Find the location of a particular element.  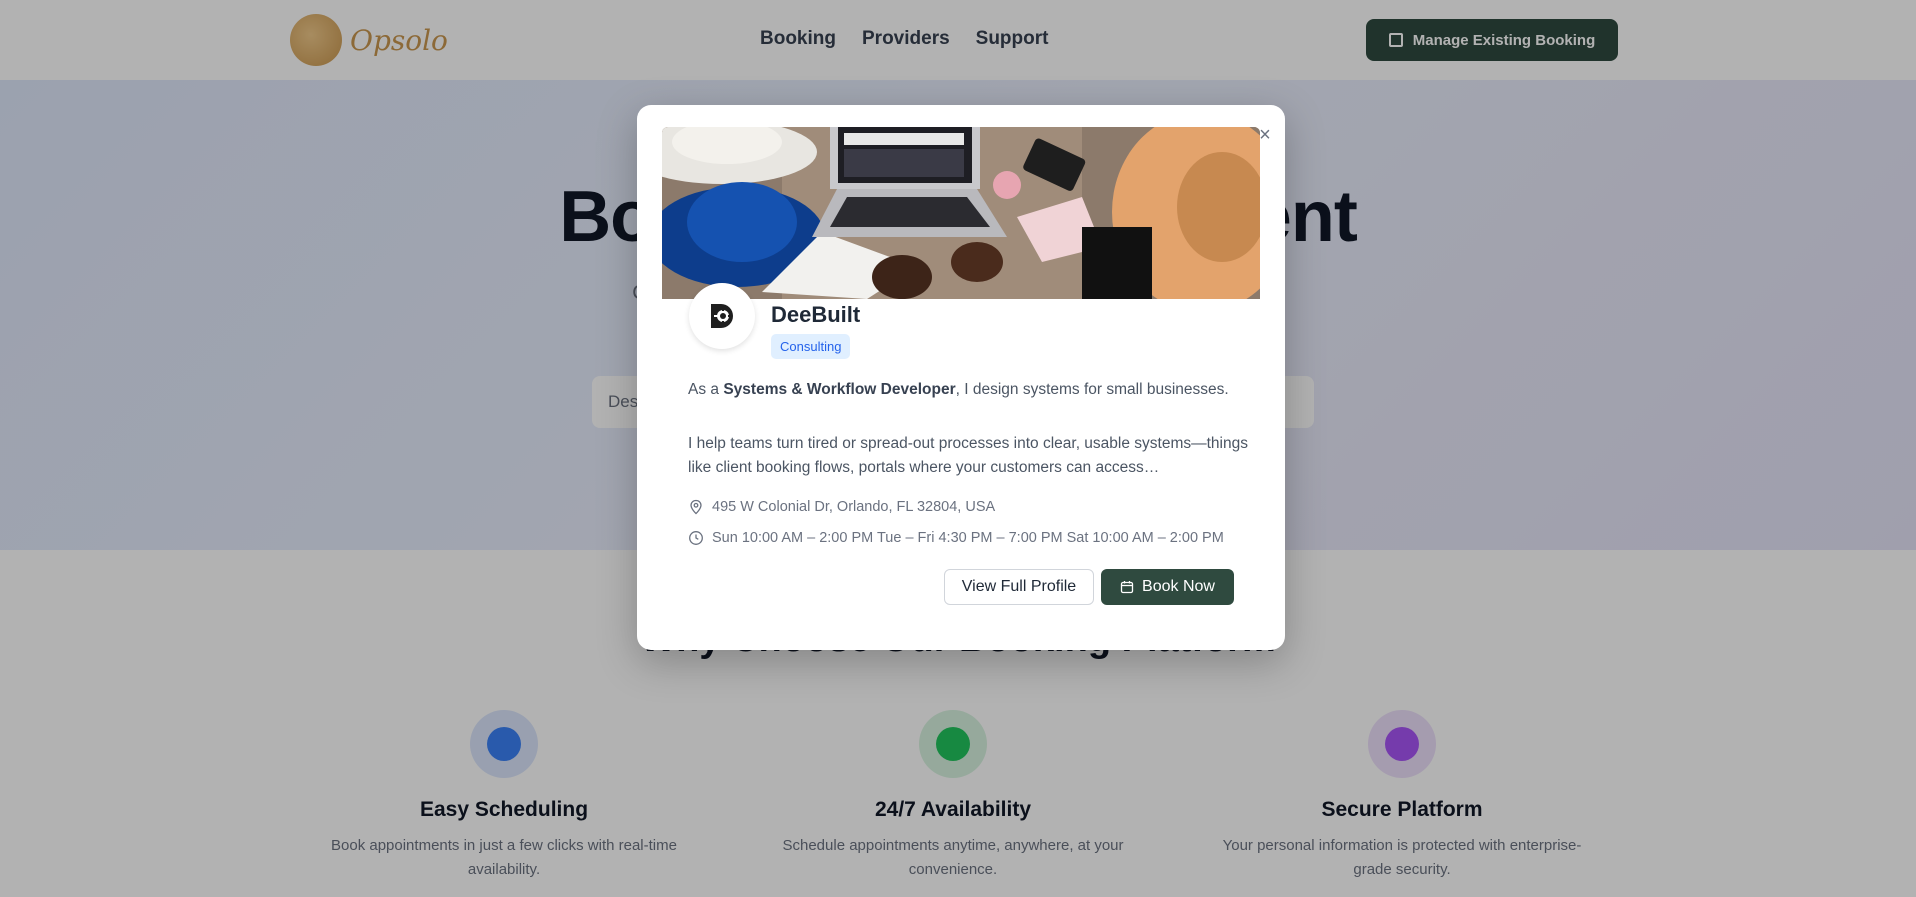

book-now-button: Book Now is located at coordinates (1167, 587).